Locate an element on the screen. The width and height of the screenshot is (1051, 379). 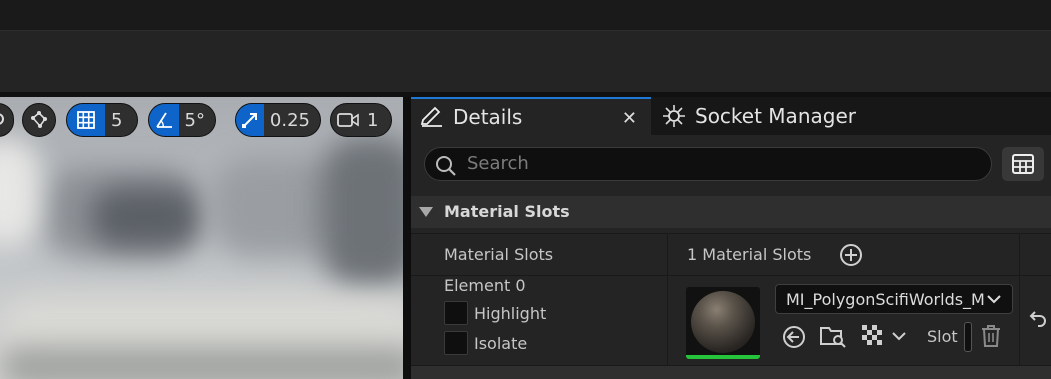
scale-snap-toggle is located at coordinates (250, 120).